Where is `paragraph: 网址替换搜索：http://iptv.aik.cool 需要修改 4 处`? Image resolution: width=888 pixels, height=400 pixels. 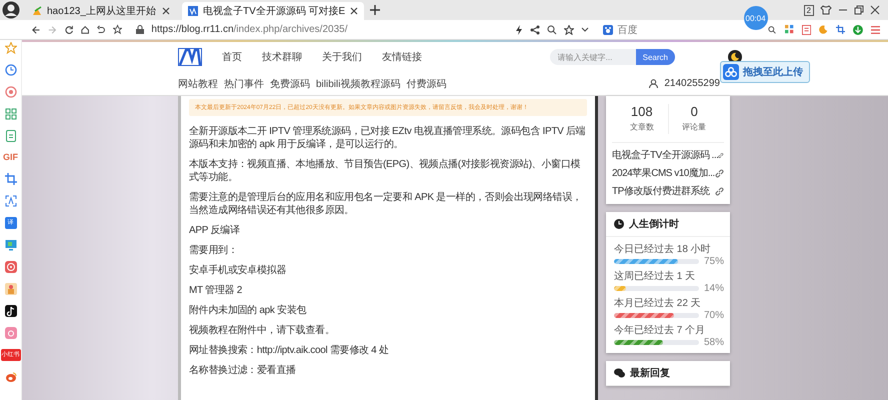 paragraph: 网址替换搜索：http://iptv.aik.cool 需要修改 4 处 is located at coordinates (289, 350).